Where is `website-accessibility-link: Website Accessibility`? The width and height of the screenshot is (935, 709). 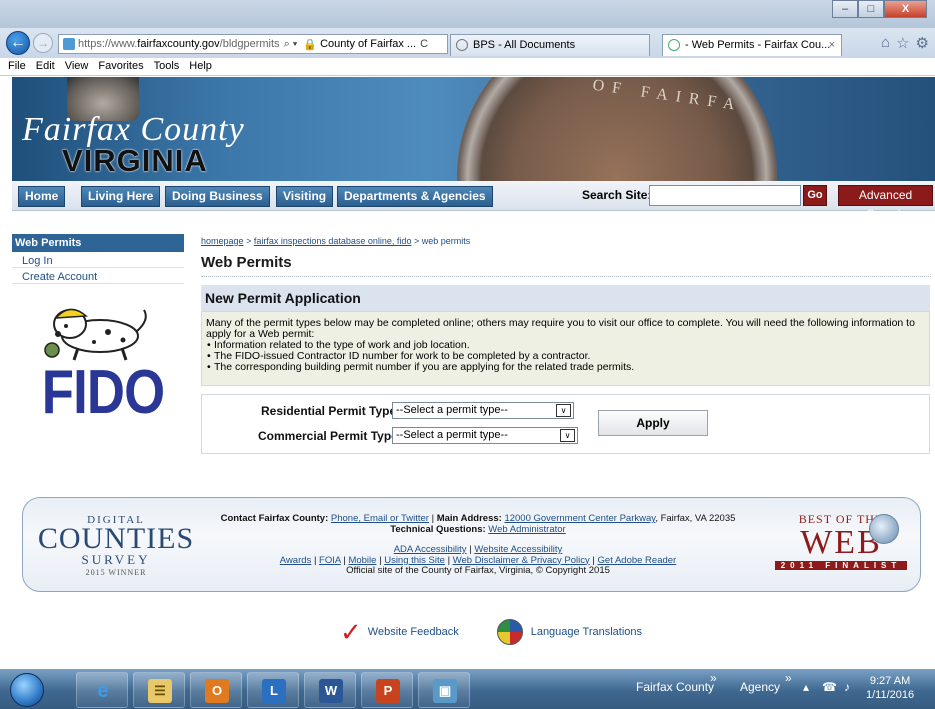
website-accessibility-link: Website Accessibility is located at coordinates (518, 549).